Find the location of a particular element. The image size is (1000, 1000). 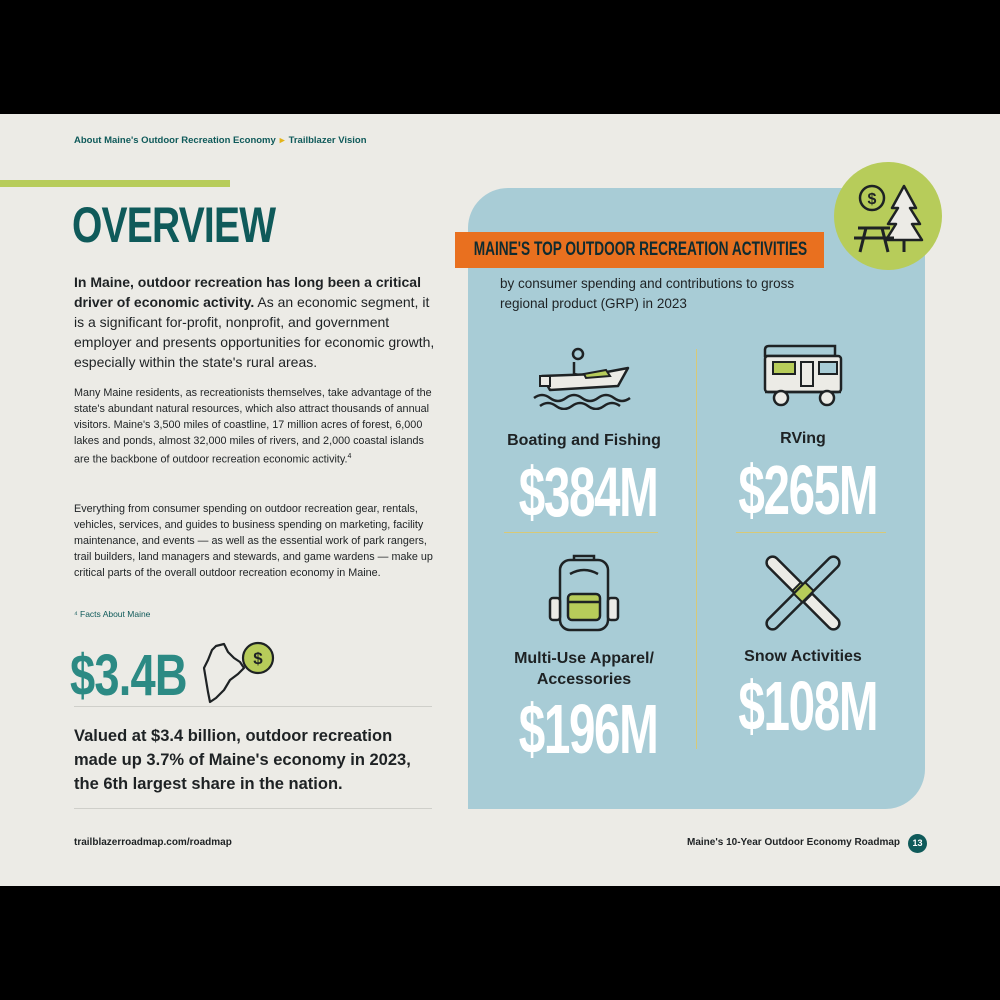

tree-picnic-dollar-icon: $ is located at coordinates (889, 218).